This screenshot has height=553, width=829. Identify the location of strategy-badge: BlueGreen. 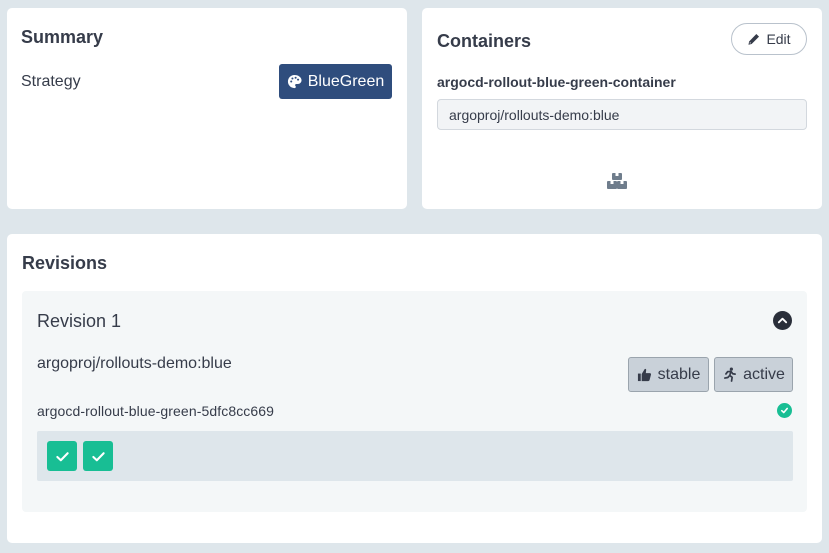
(335, 81).